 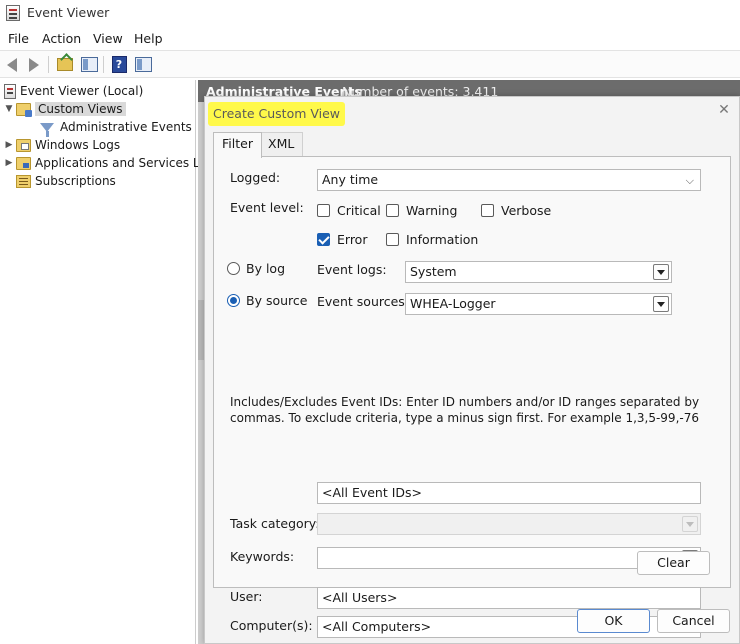 I want to click on tree-item-applications-and-services: ▶ Applications and Services Lo, so click(x=105, y=163).